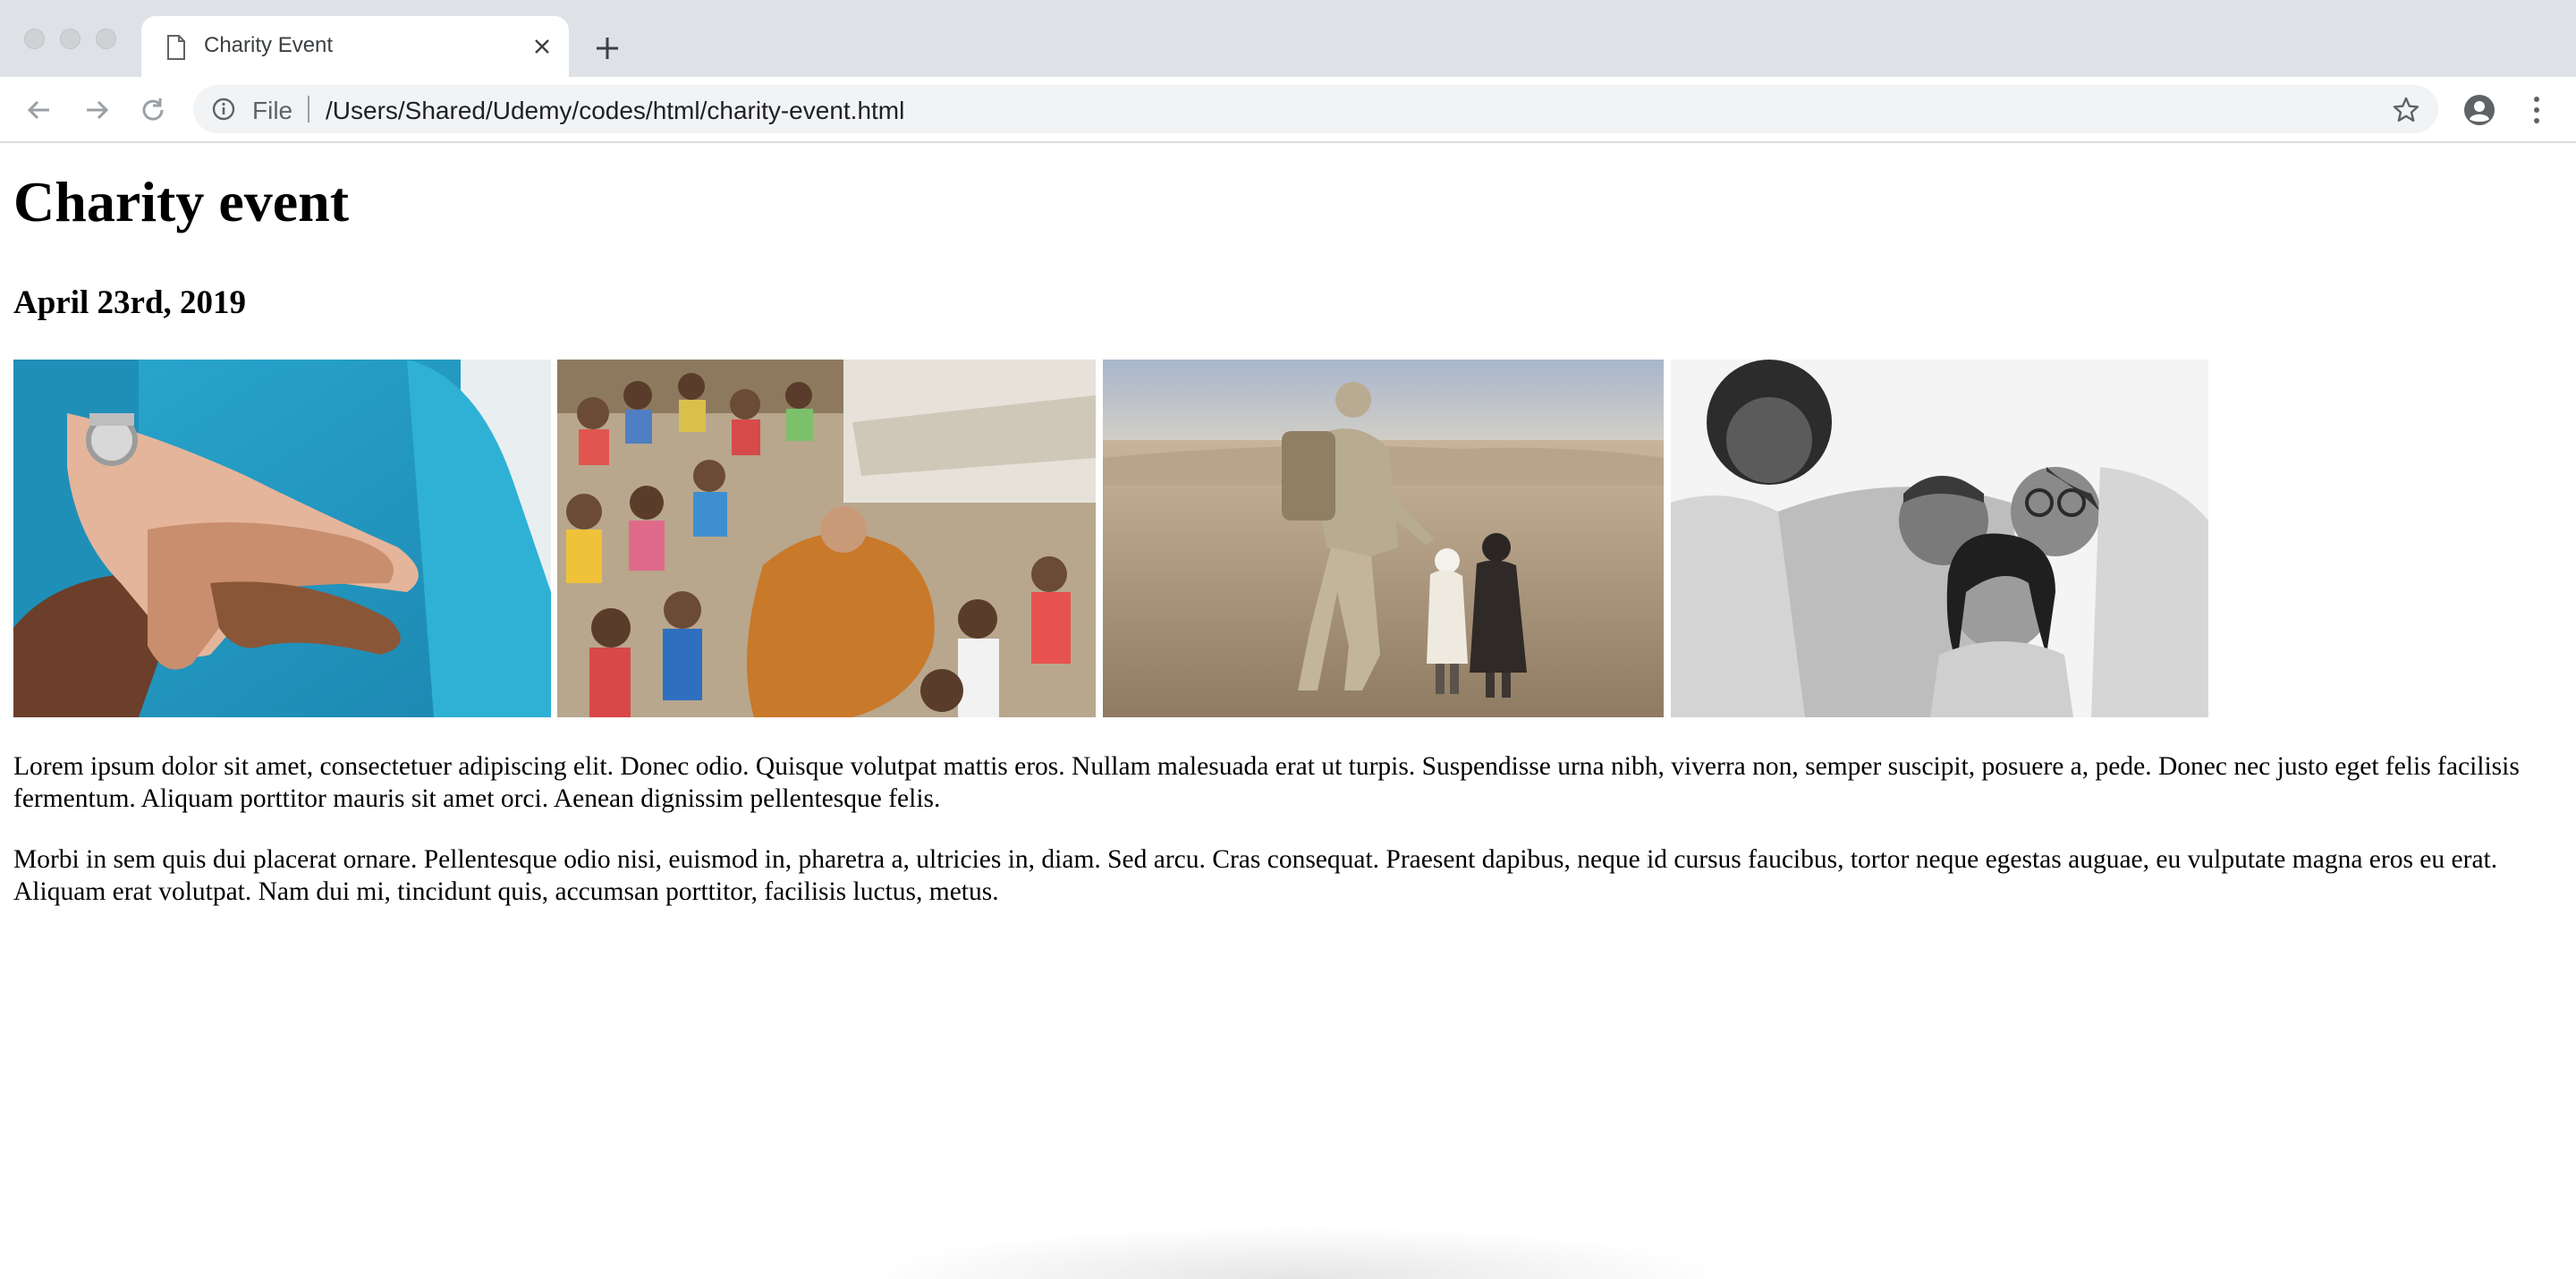 This screenshot has width=2576, height=1279. What do you see at coordinates (34, 39) in the screenshot?
I see `close-window-button` at bounding box center [34, 39].